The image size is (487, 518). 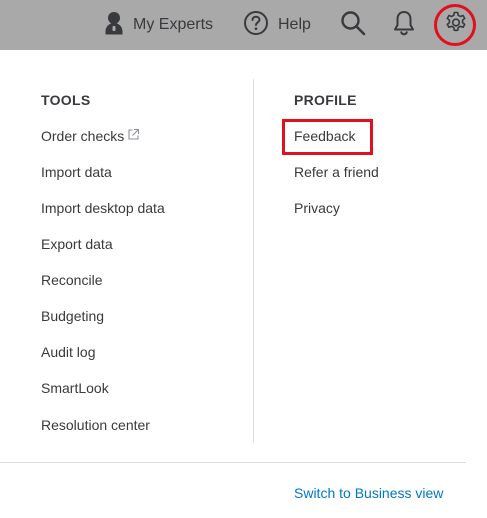 What do you see at coordinates (71, 280) in the screenshot?
I see `menu-item-reconcile: Reconcile` at bounding box center [71, 280].